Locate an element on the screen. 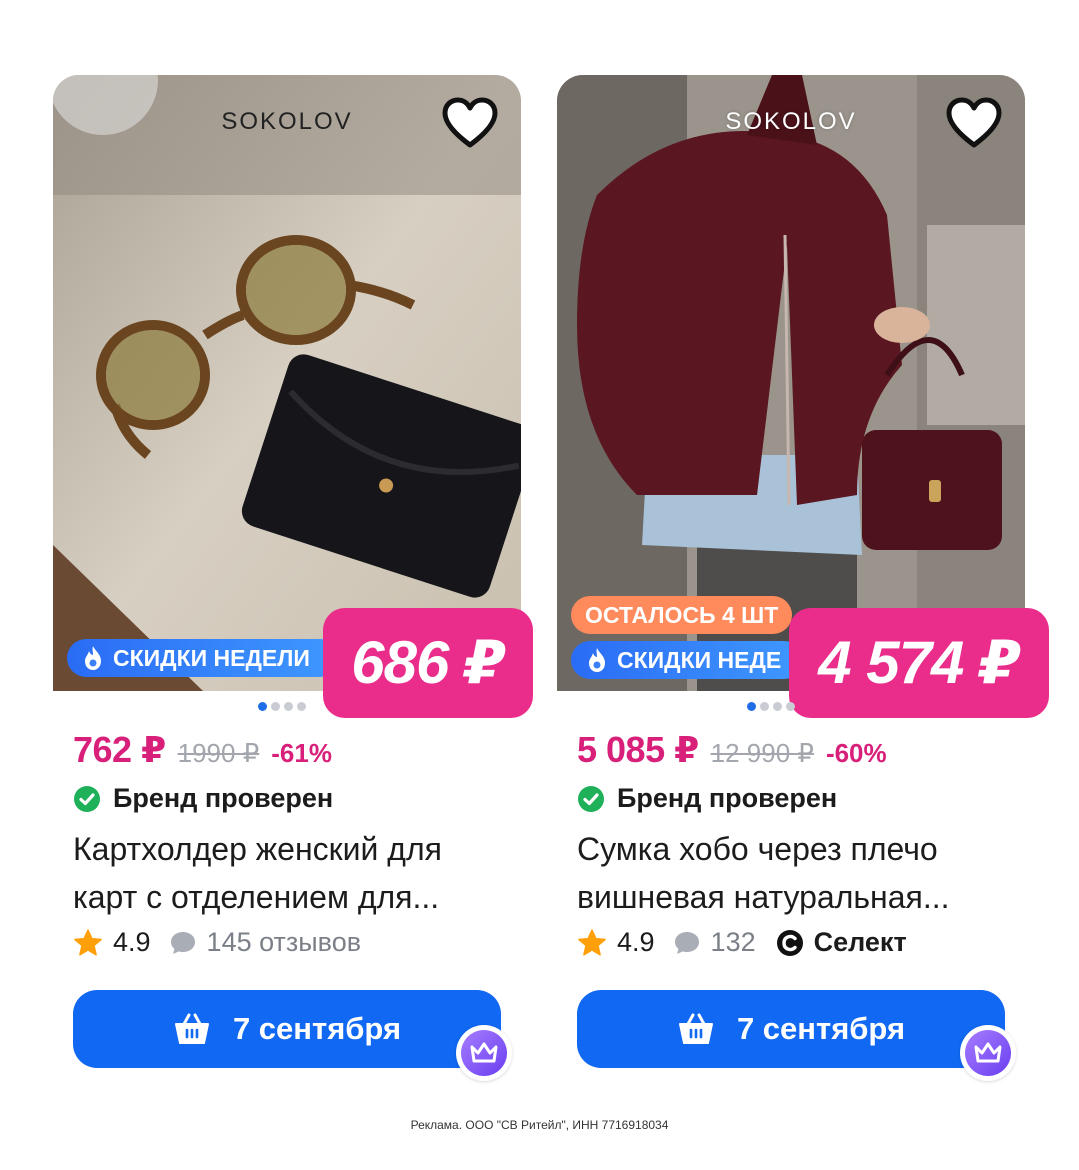 This screenshot has height=1170, width=1079. title-line: Сумка хобо через плечо is located at coordinates (757, 849).